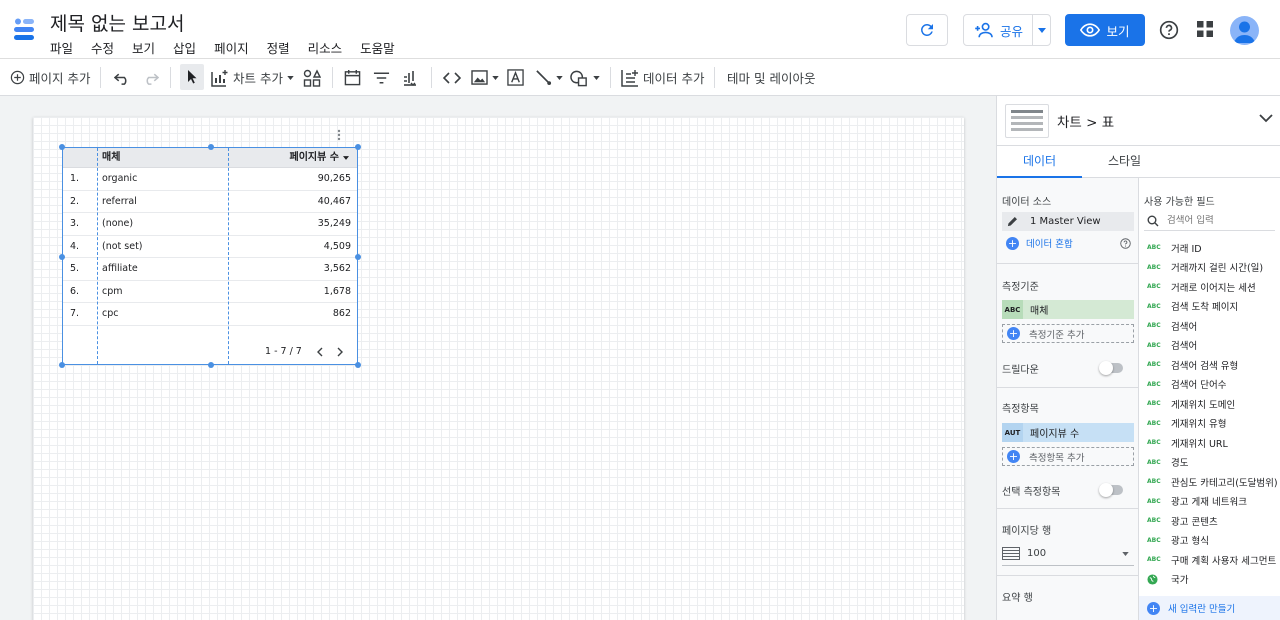 This screenshot has height=620, width=1280. Describe the element at coordinates (771, 77) in the screenshot. I see `theme-layout-button: 테마 및 레이아웃` at that location.